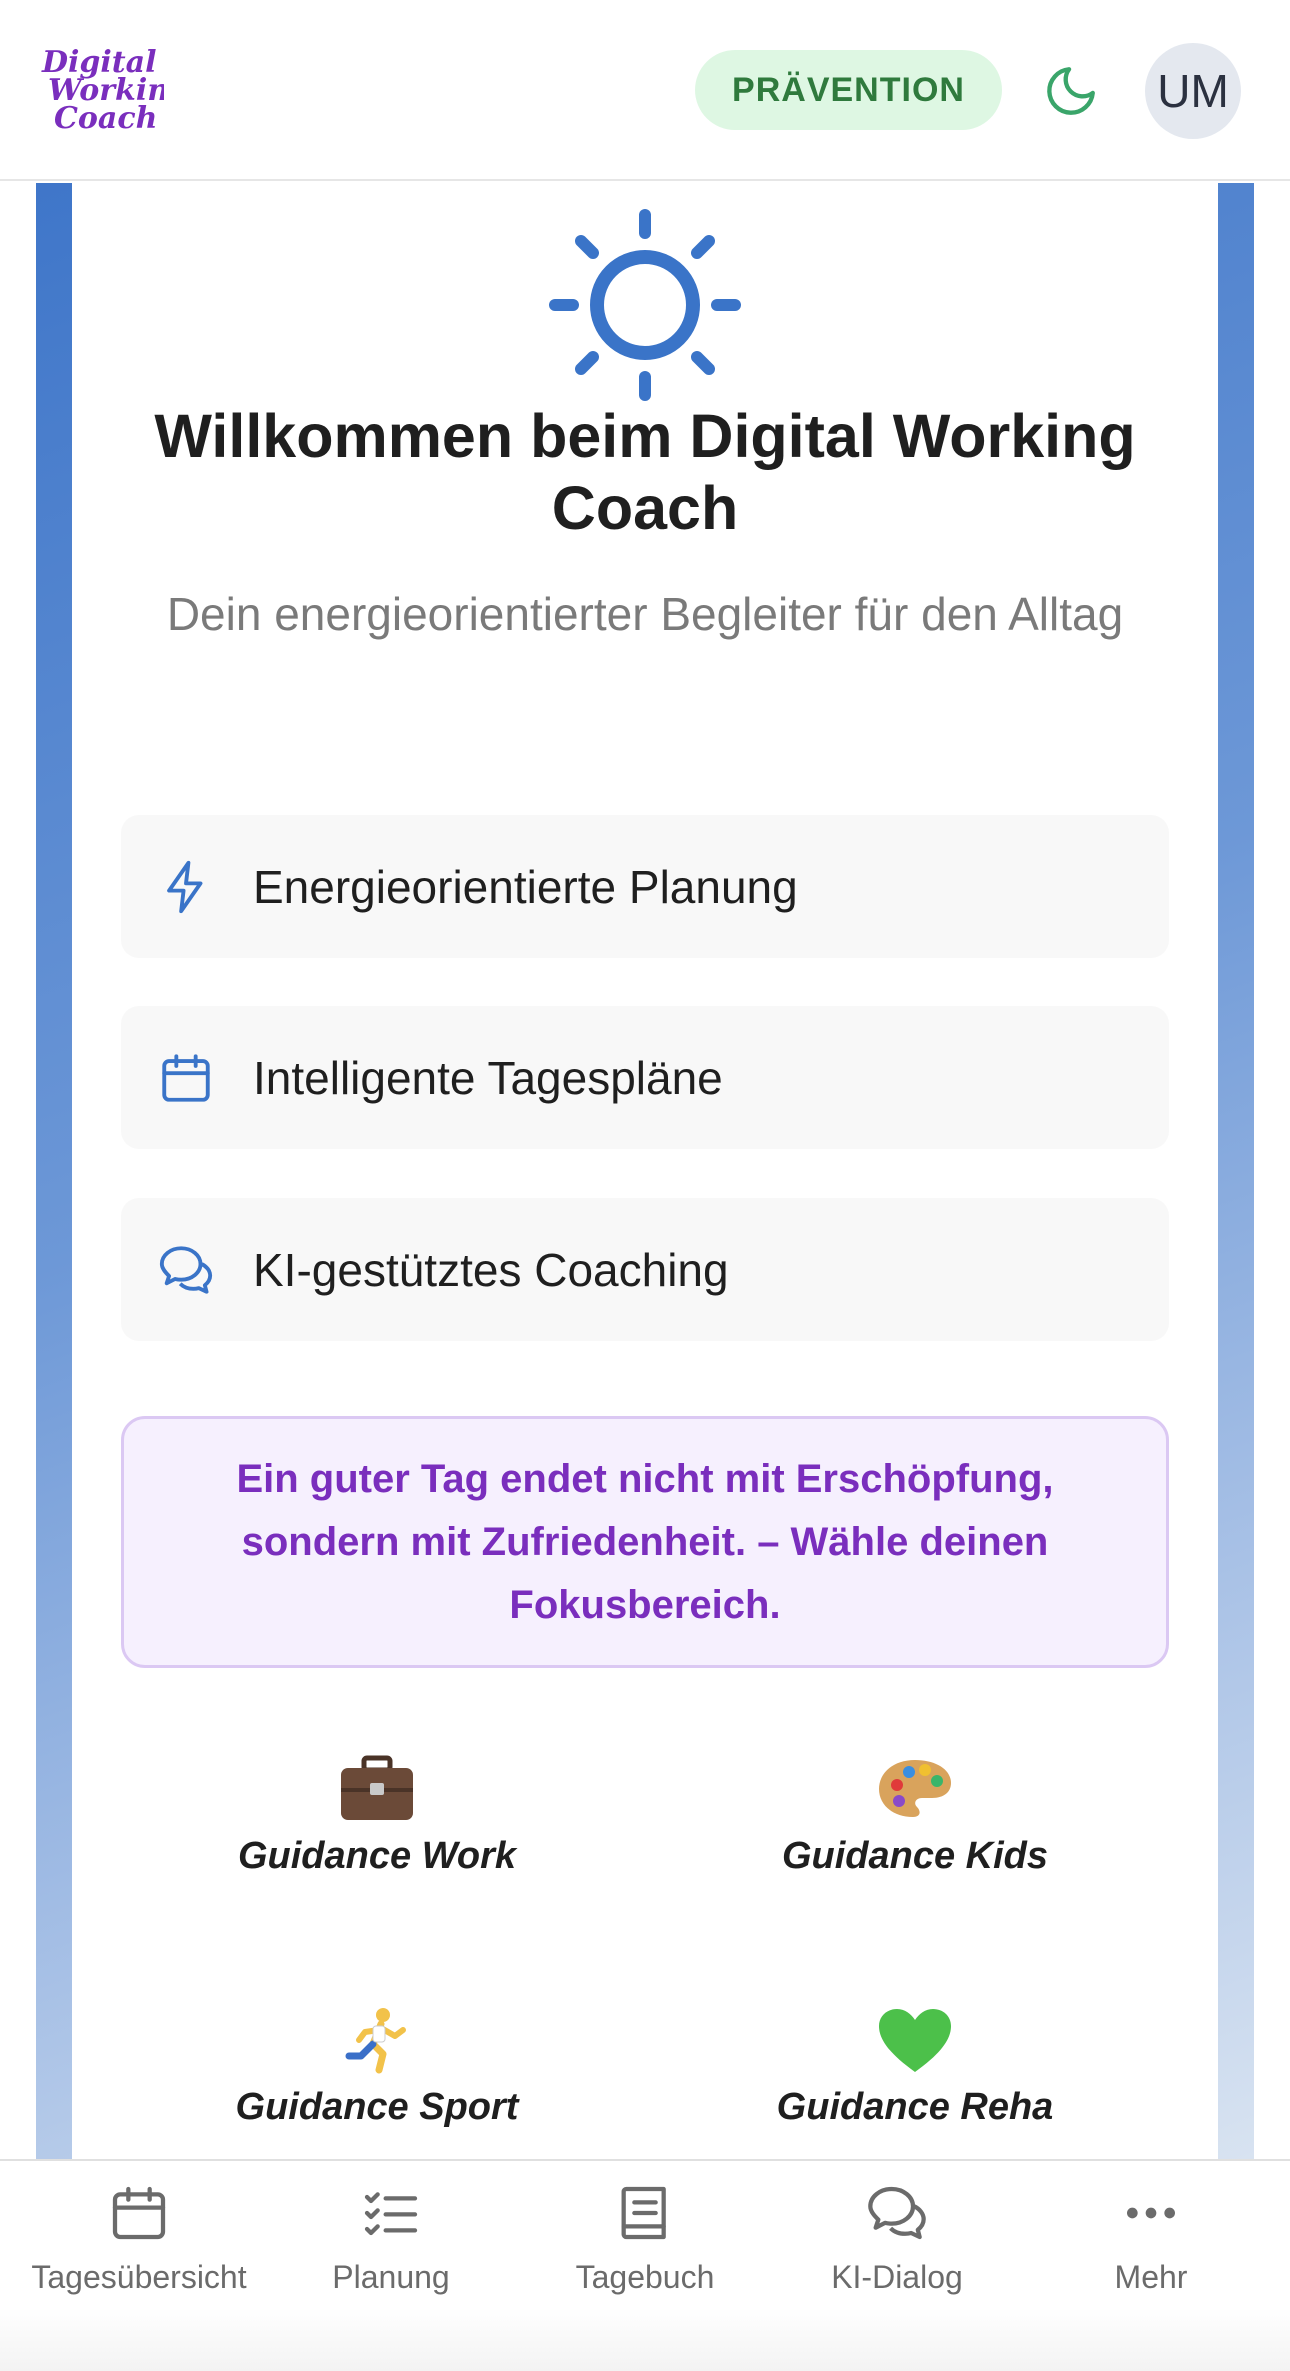 The width and height of the screenshot is (1290, 2371). Describe the element at coordinates (1193, 91) in the screenshot. I see `user-avatar: UM` at that location.